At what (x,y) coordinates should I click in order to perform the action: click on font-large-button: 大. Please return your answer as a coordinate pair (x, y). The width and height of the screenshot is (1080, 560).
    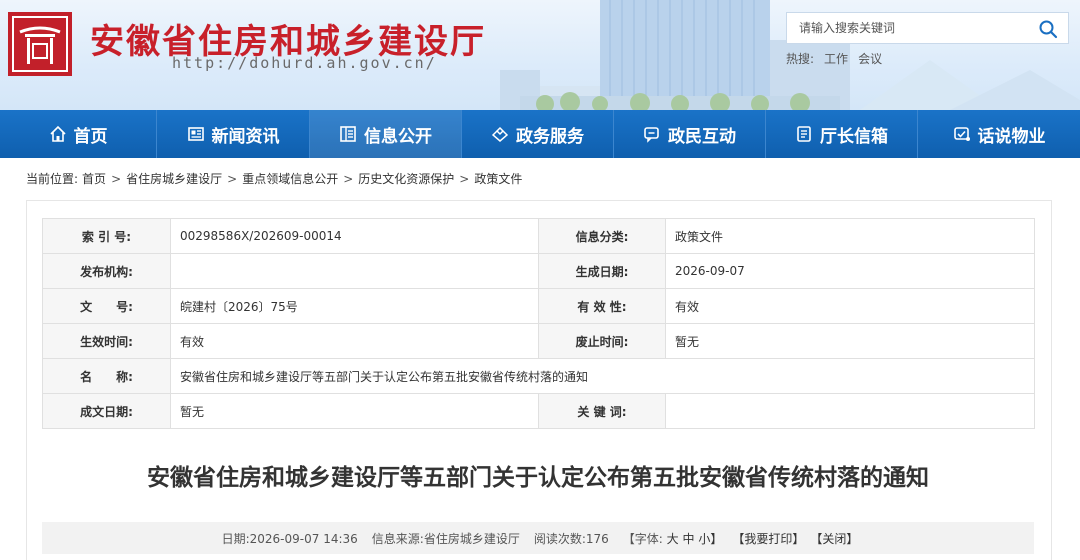
    Looking at the image, I should click on (673, 539).